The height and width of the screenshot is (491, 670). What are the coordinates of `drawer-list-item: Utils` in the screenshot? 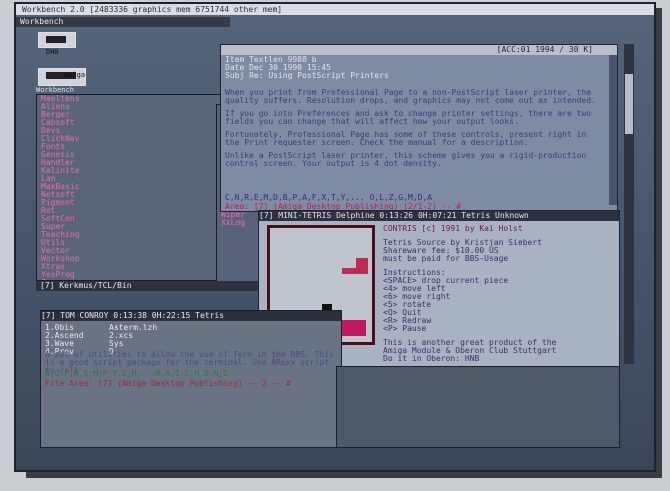 It's located at (132, 243).